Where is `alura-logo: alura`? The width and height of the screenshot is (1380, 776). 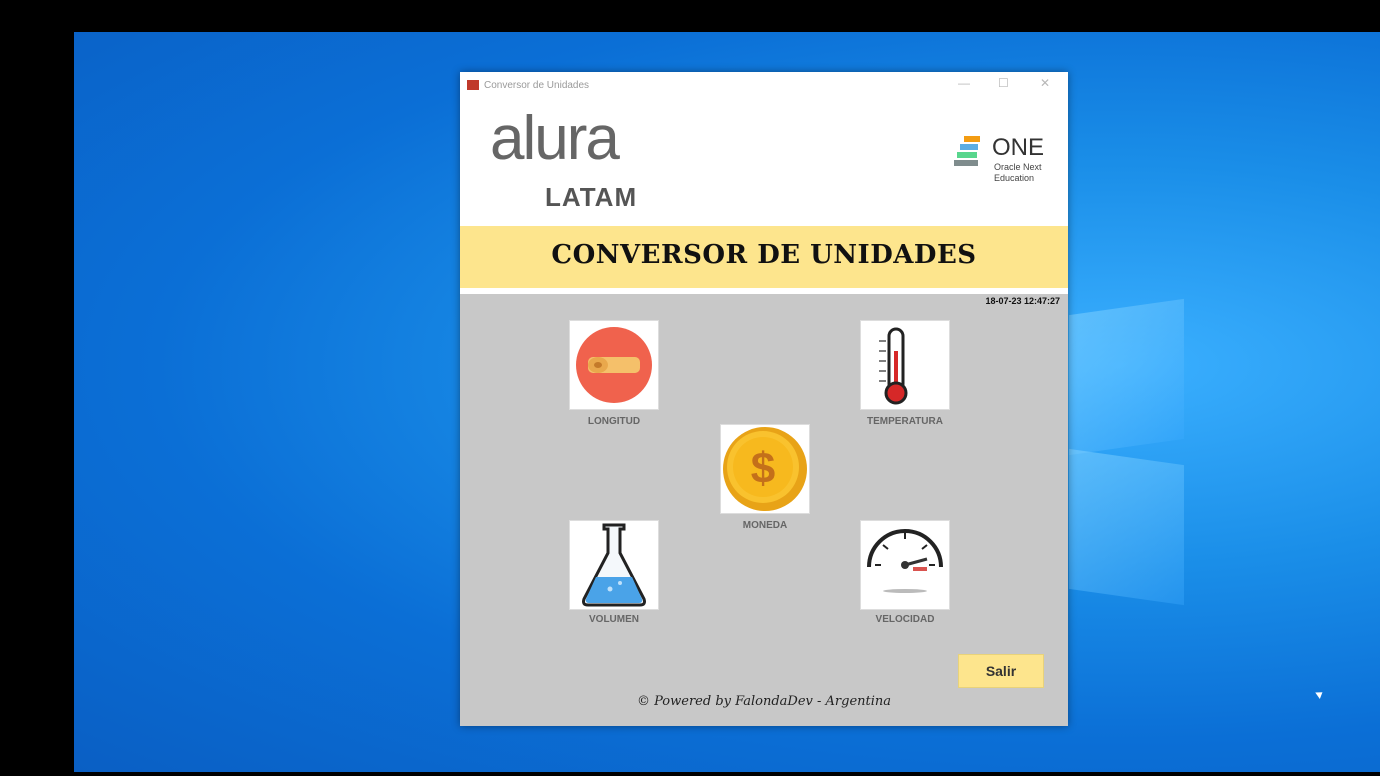
alura-logo: alura is located at coordinates (555, 138).